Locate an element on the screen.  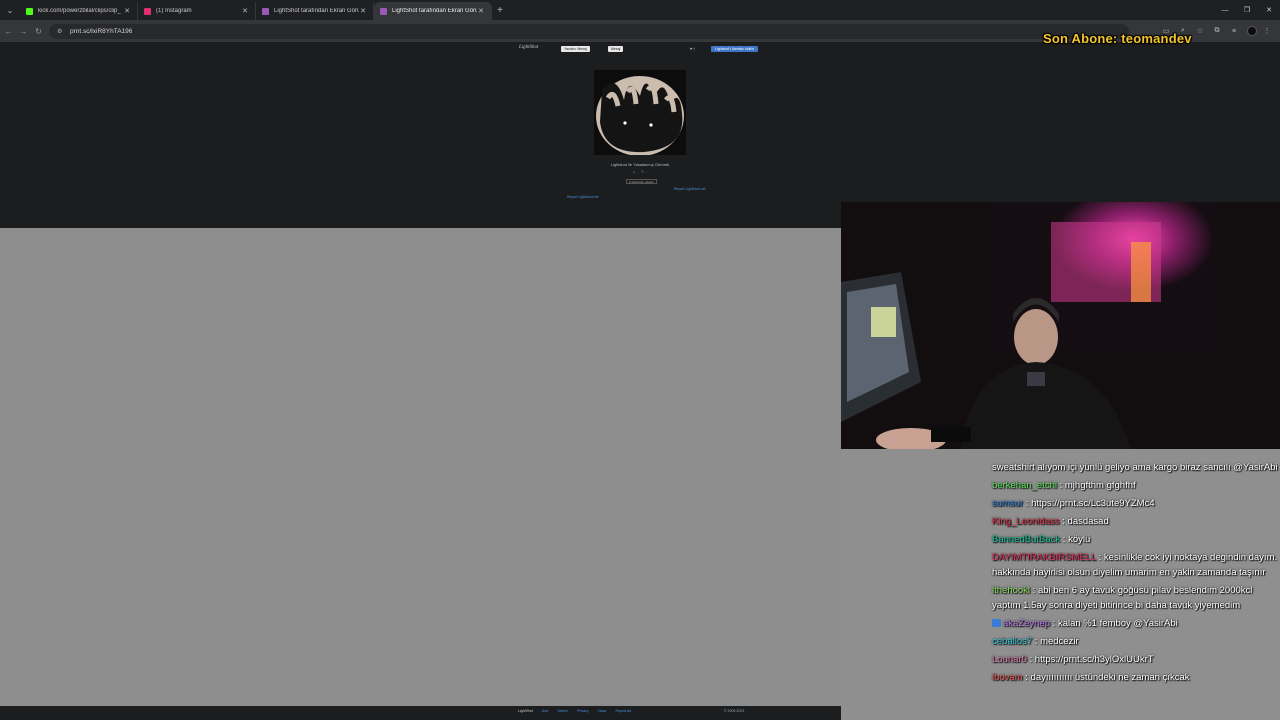
chat-message: Lounar0 : https://prnt.sc/h3ylOxlUUkrT is located at coordinates (1135, 659).